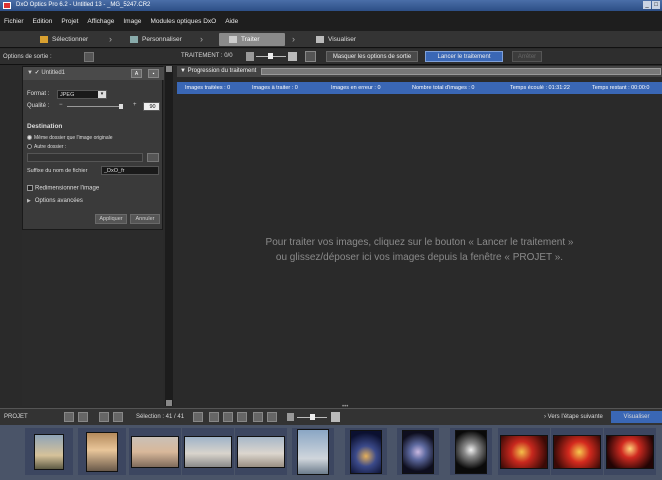 The image size is (662, 480). I want to click on radio-same-folder, so click(29, 138).